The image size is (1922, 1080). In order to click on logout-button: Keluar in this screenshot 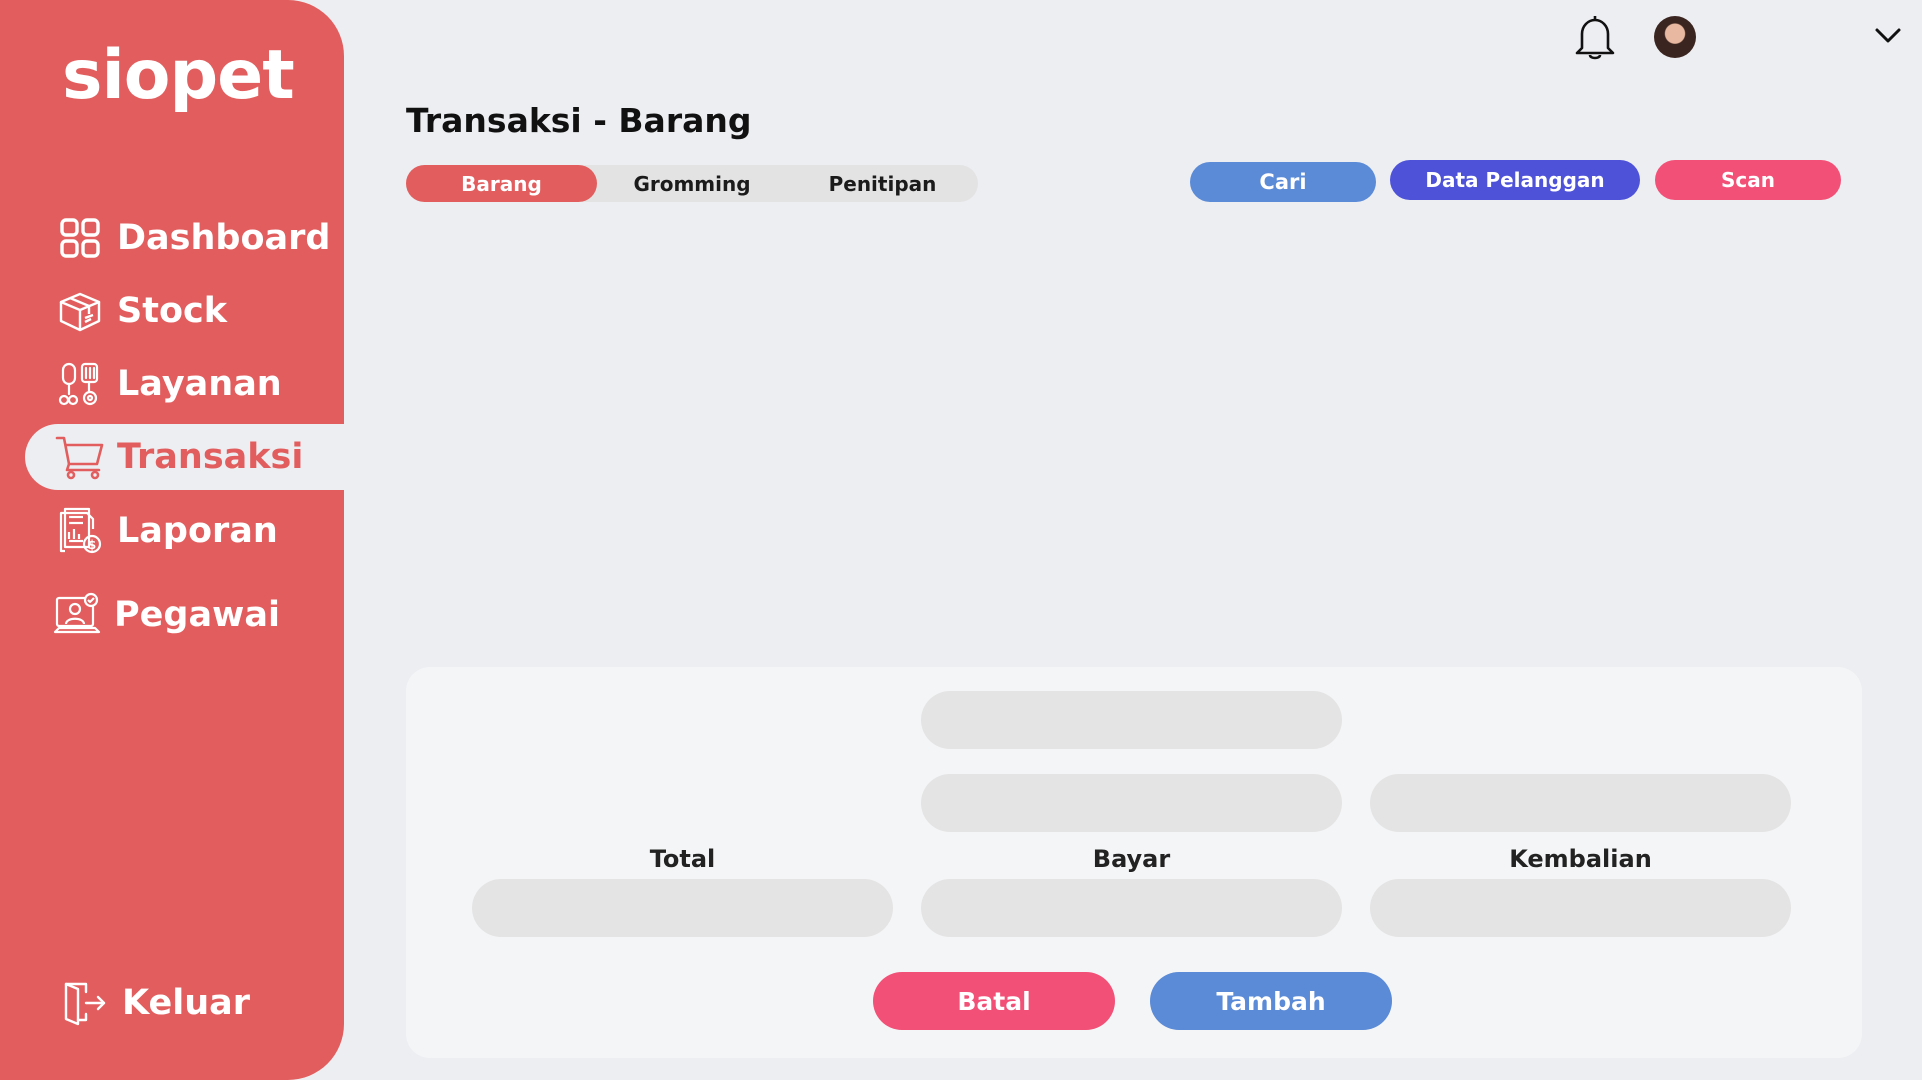, I will do `click(189, 1003)`.